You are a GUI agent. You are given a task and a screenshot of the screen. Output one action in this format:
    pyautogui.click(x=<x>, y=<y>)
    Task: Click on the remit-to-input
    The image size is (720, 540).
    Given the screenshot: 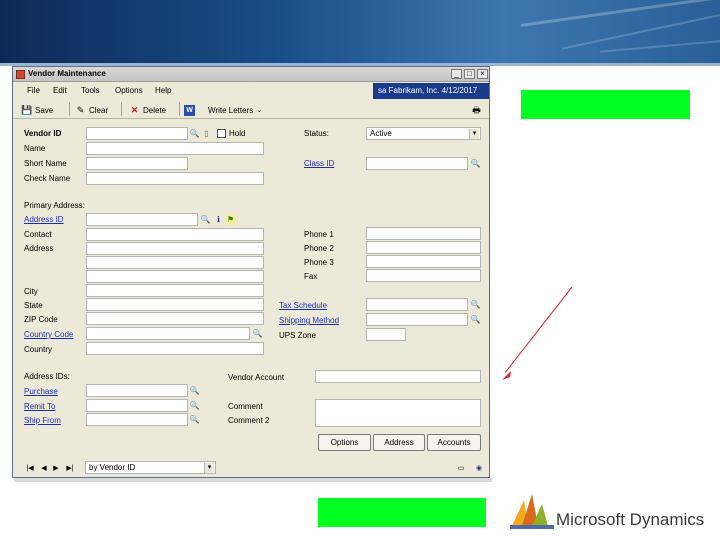 What is the action you would take?
    pyautogui.click(x=137, y=405)
    